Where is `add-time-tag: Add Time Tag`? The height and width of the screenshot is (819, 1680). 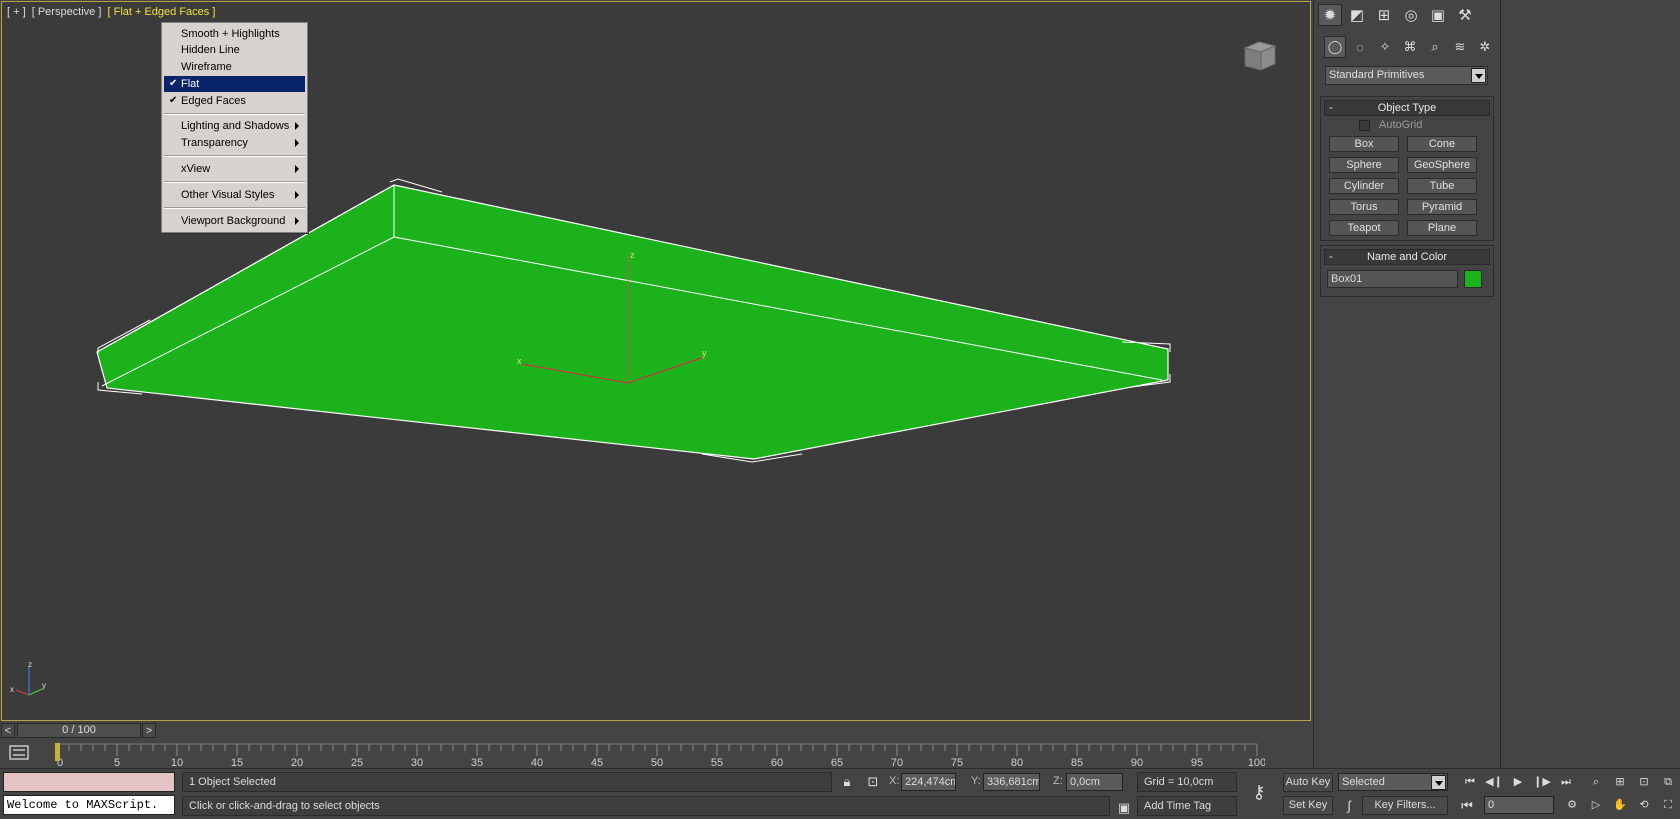
add-time-tag: Add Time Tag is located at coordinates (1187, 806).